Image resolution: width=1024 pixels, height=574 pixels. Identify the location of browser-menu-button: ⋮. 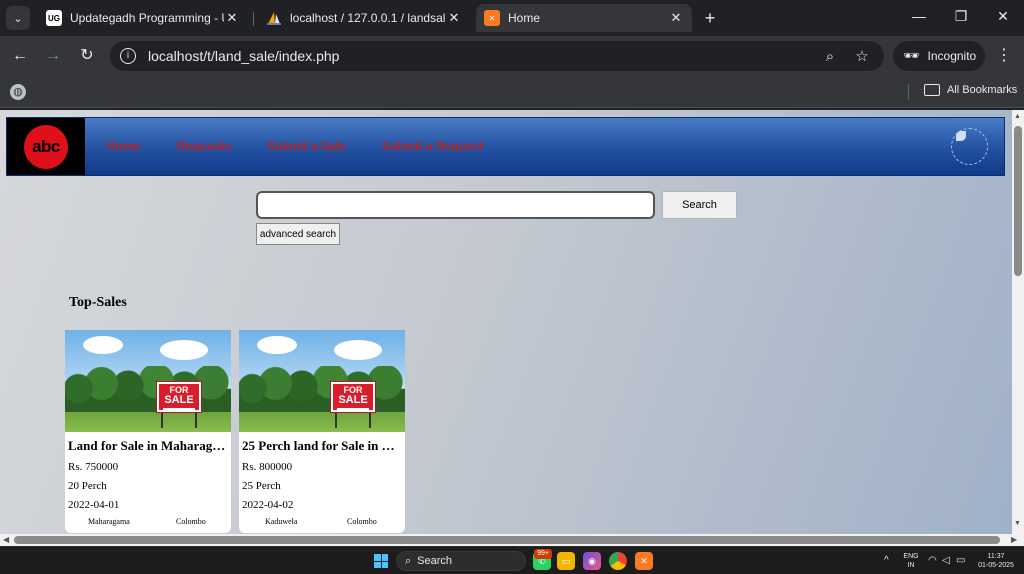
(1004, 56).